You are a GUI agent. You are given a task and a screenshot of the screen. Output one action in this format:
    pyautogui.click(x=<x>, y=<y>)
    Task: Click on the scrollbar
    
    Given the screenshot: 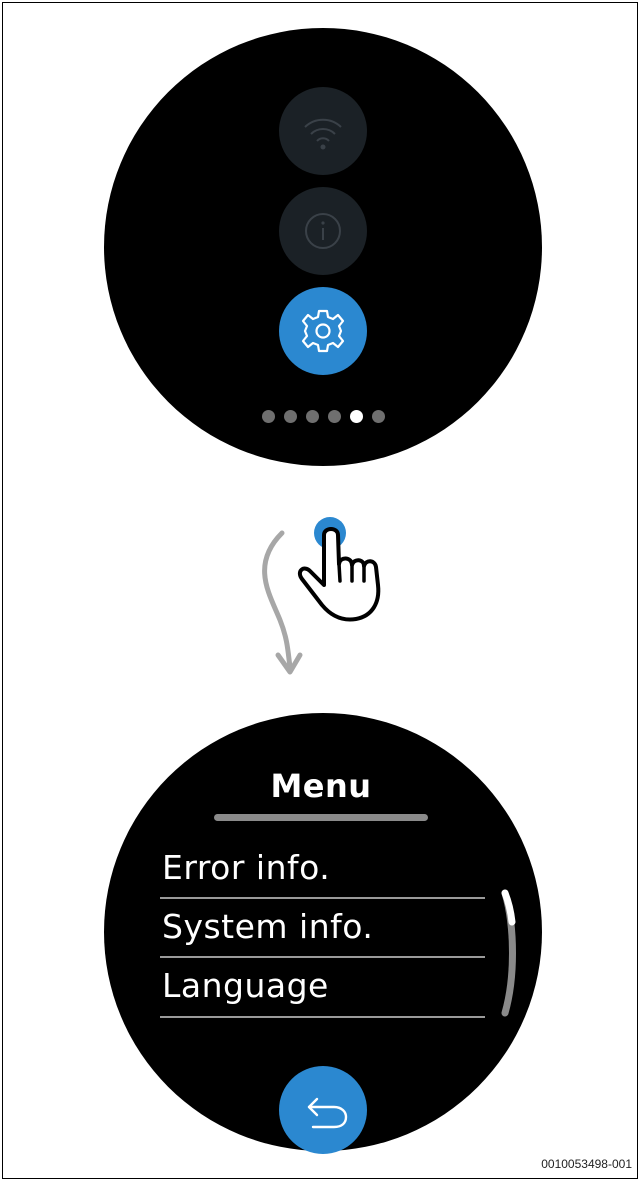 What is the action you would take?
    pyautogui.click(x=510, y=953)
    